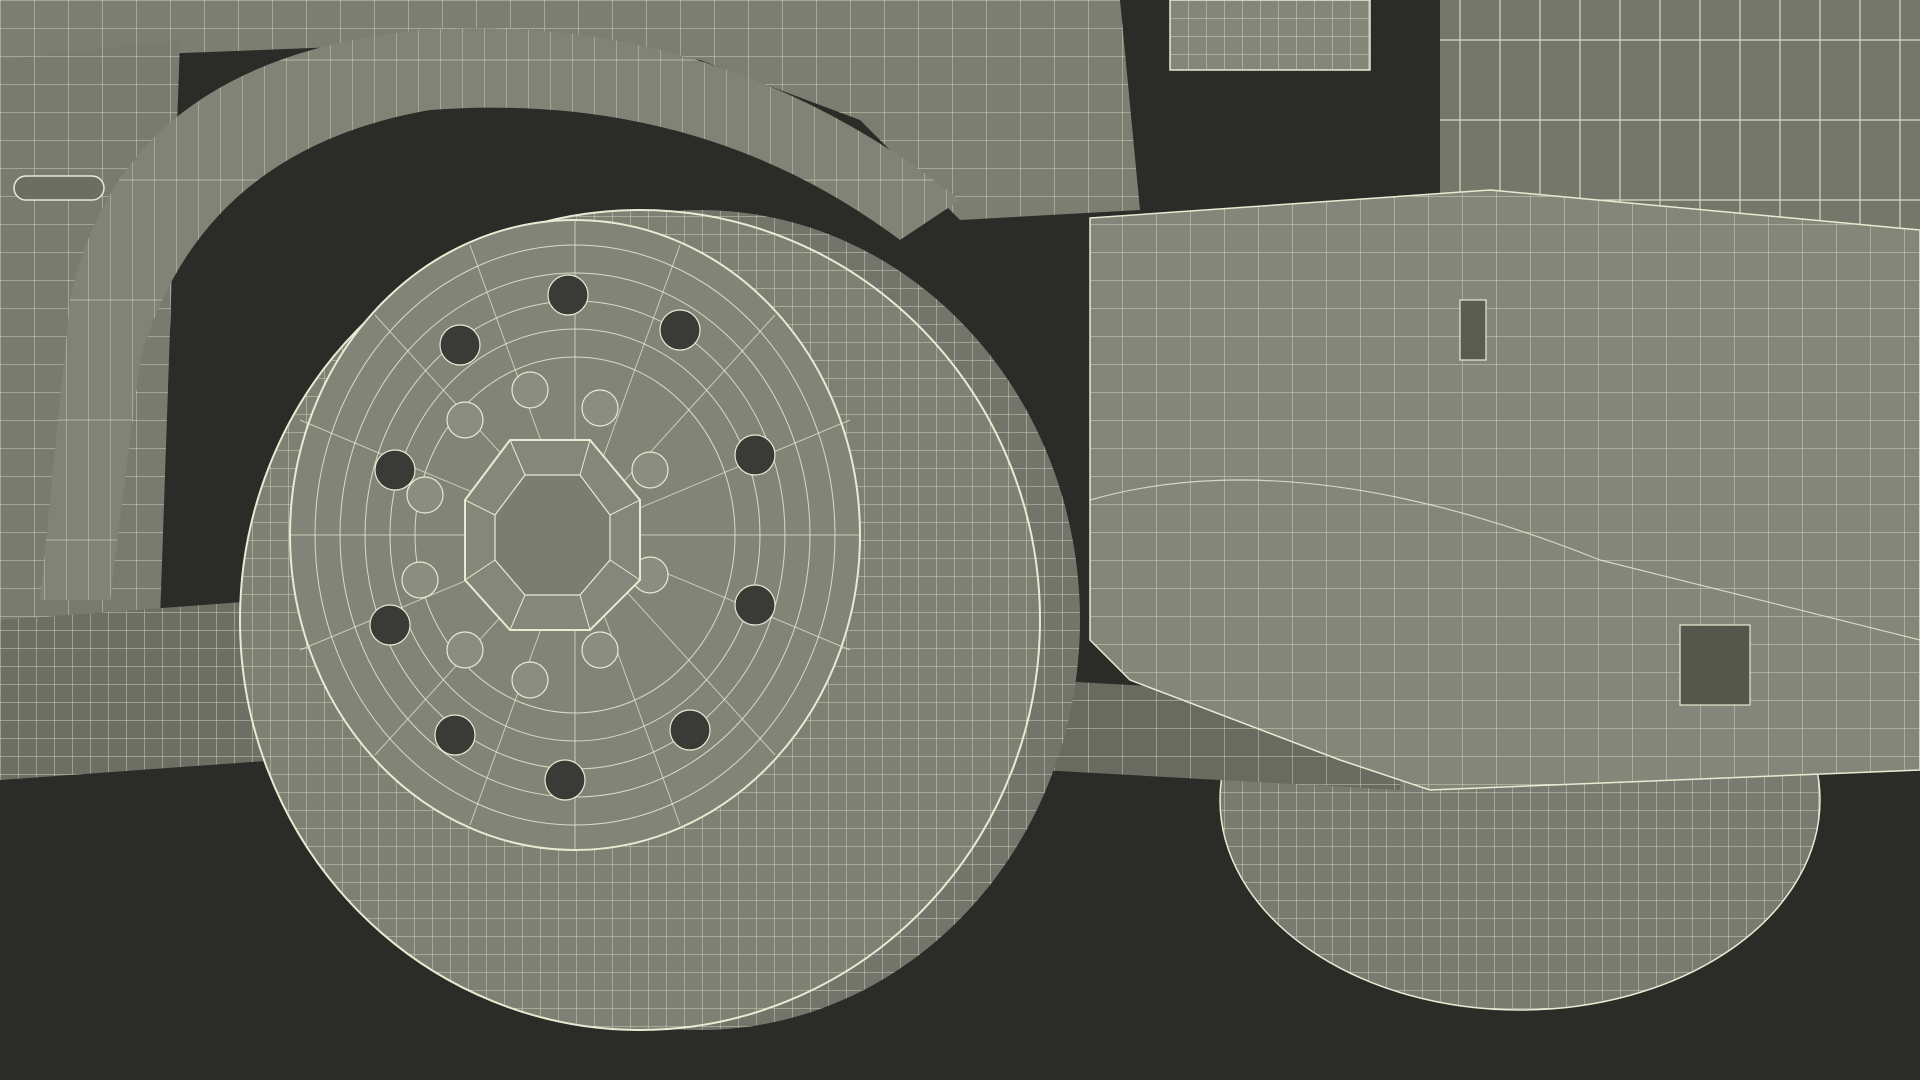 Image resolution: width=1920 pixels, height=1080 pixels. I want to click on step-box-grid, so click(140, 690).